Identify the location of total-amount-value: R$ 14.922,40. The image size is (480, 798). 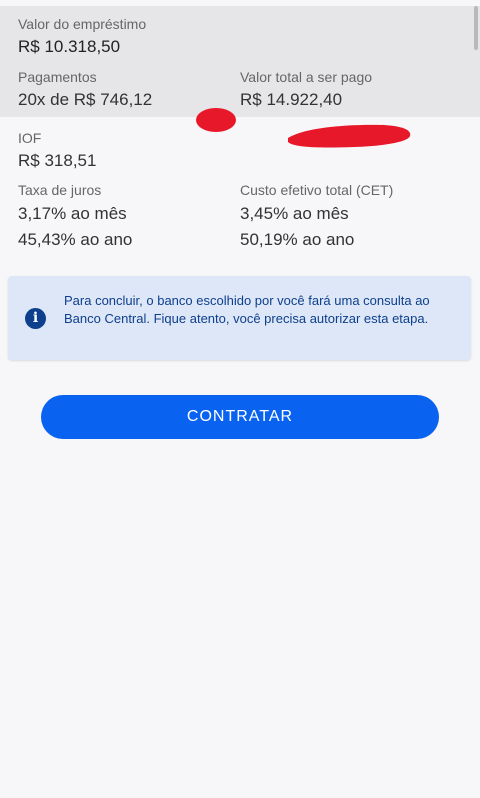
(291, 99).